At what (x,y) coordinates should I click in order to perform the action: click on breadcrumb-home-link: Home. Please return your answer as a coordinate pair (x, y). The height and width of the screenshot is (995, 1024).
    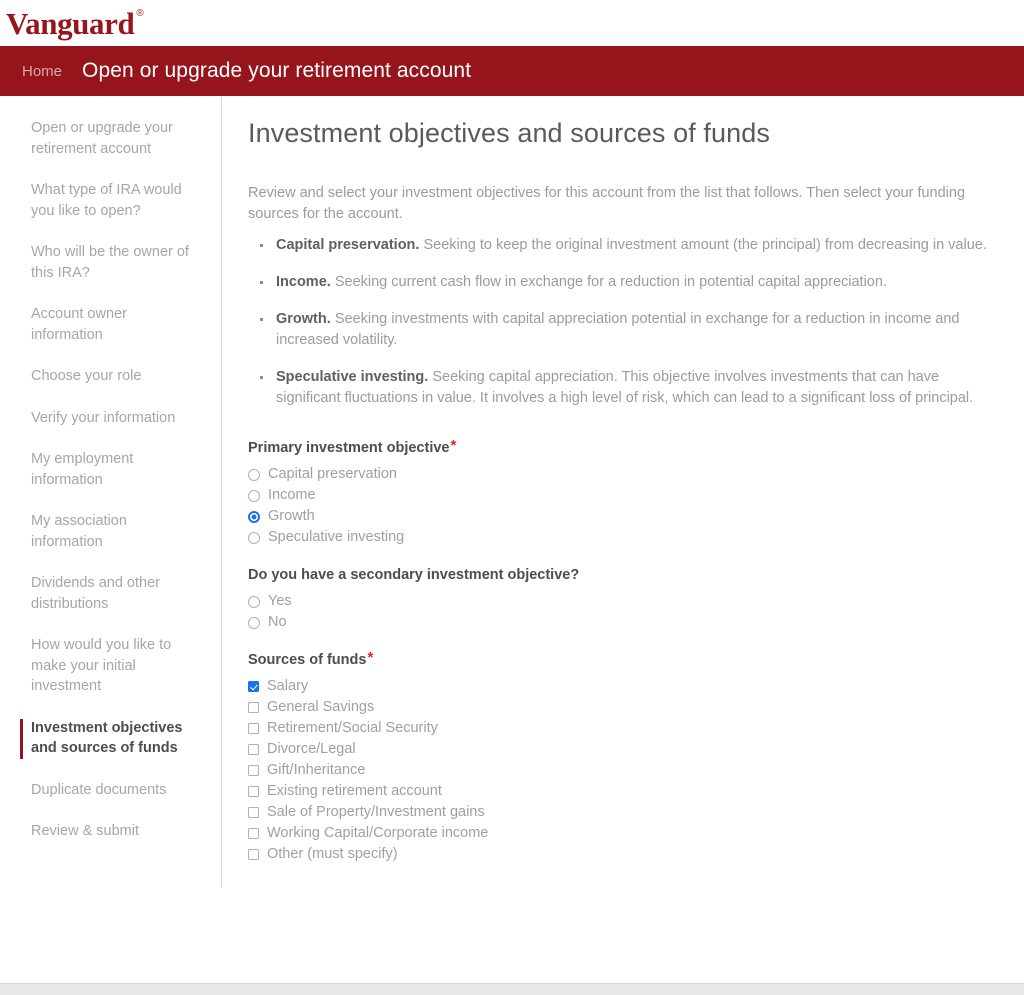
    Looking at the image, I should click on (42, 71).